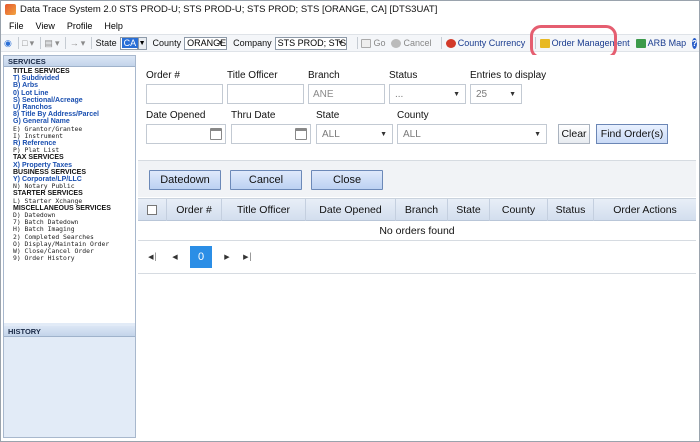 This screenshot has width=700, height=442. What do you see at coordinates (450, 43) in the screenshot?
I see `currency-icon` at bounding box center [450, 43].